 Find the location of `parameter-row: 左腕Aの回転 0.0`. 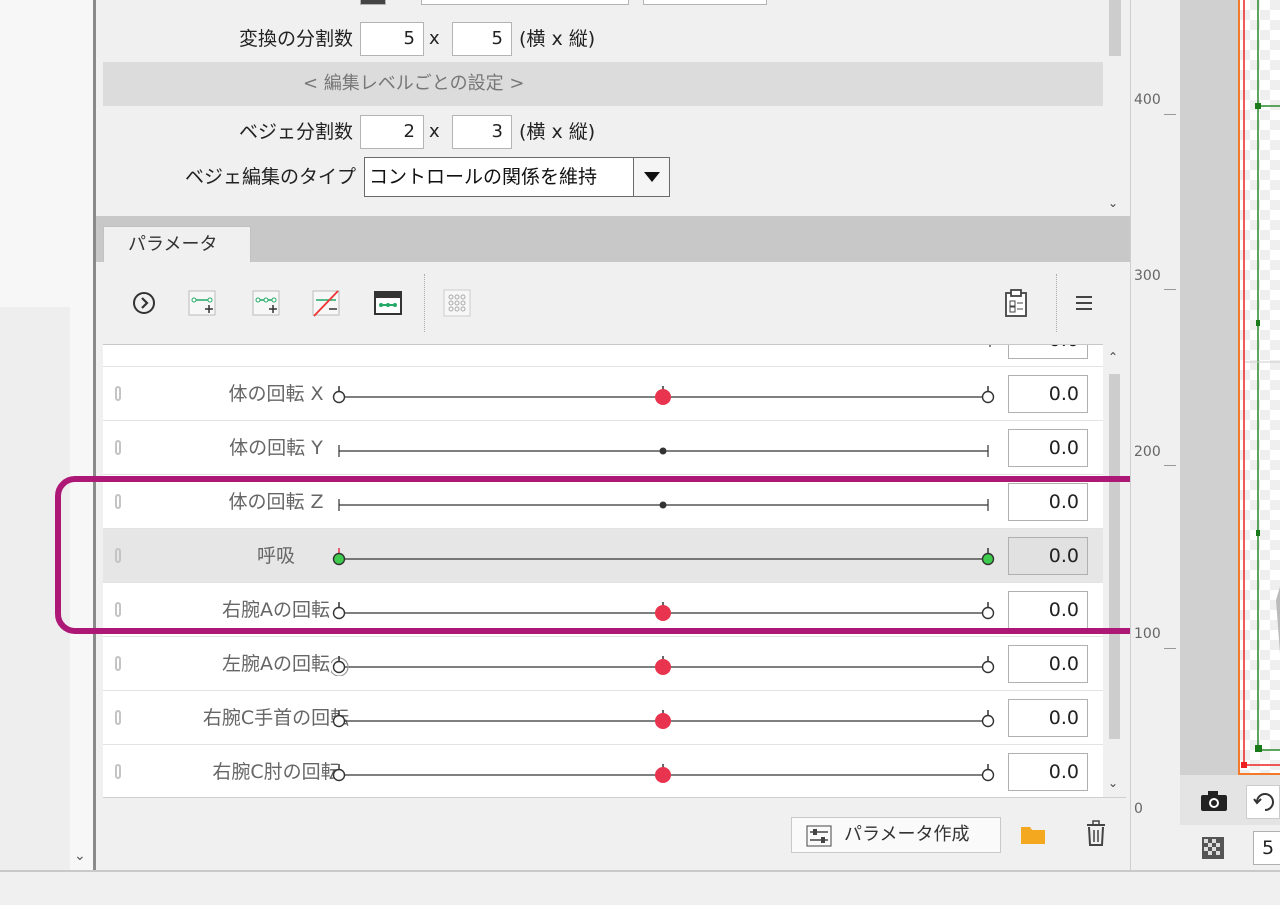

parameter-row: 左腕Aの回転 0.0 is located at coordinates (603, 664).